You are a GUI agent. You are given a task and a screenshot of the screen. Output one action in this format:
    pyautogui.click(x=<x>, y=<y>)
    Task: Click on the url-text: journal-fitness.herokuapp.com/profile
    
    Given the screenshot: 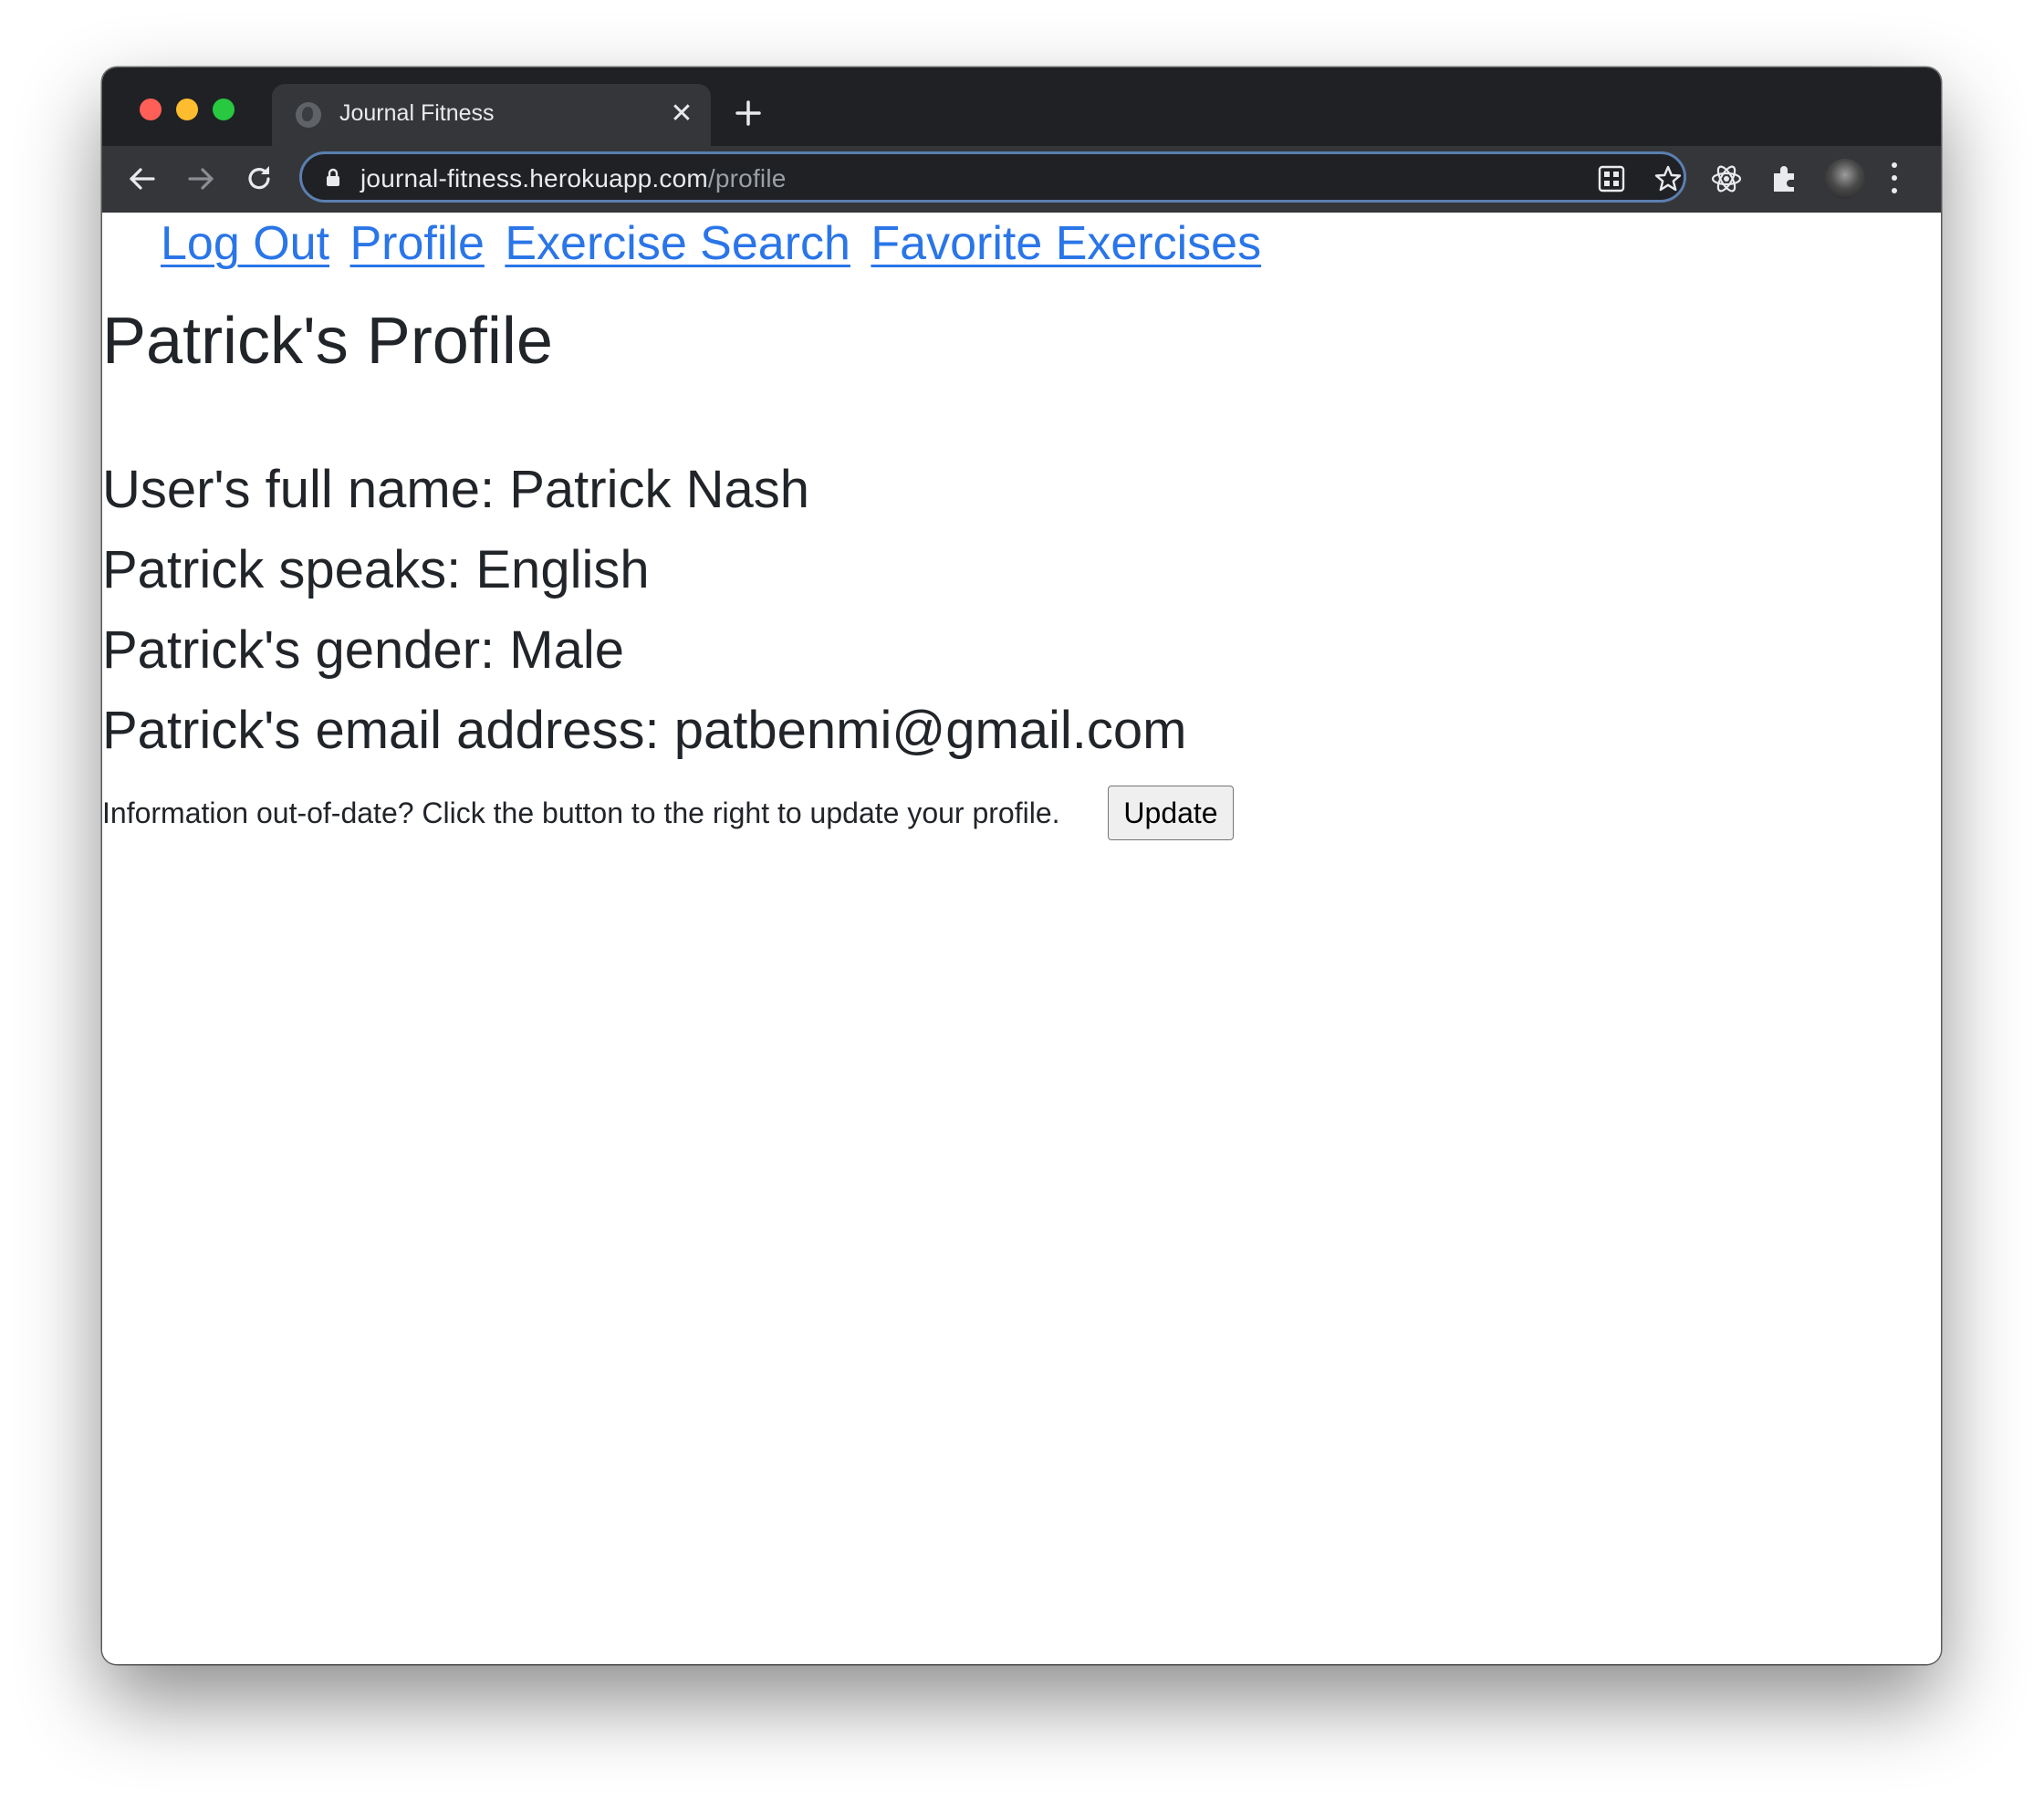 What is the action you would take?
    pyautogui.click(x=573, y=178)
    